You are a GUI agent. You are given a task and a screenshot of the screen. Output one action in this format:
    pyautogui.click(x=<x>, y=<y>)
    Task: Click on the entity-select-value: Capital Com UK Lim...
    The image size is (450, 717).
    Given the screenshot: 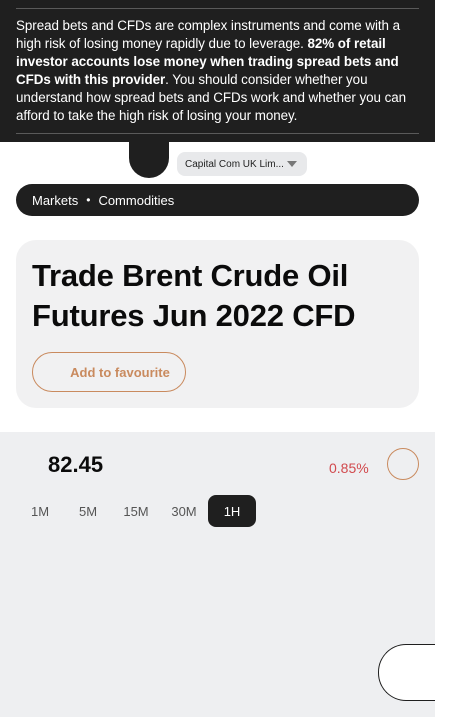 What is the action you would take?
    pyautogui.click(x=234, y=164)
    